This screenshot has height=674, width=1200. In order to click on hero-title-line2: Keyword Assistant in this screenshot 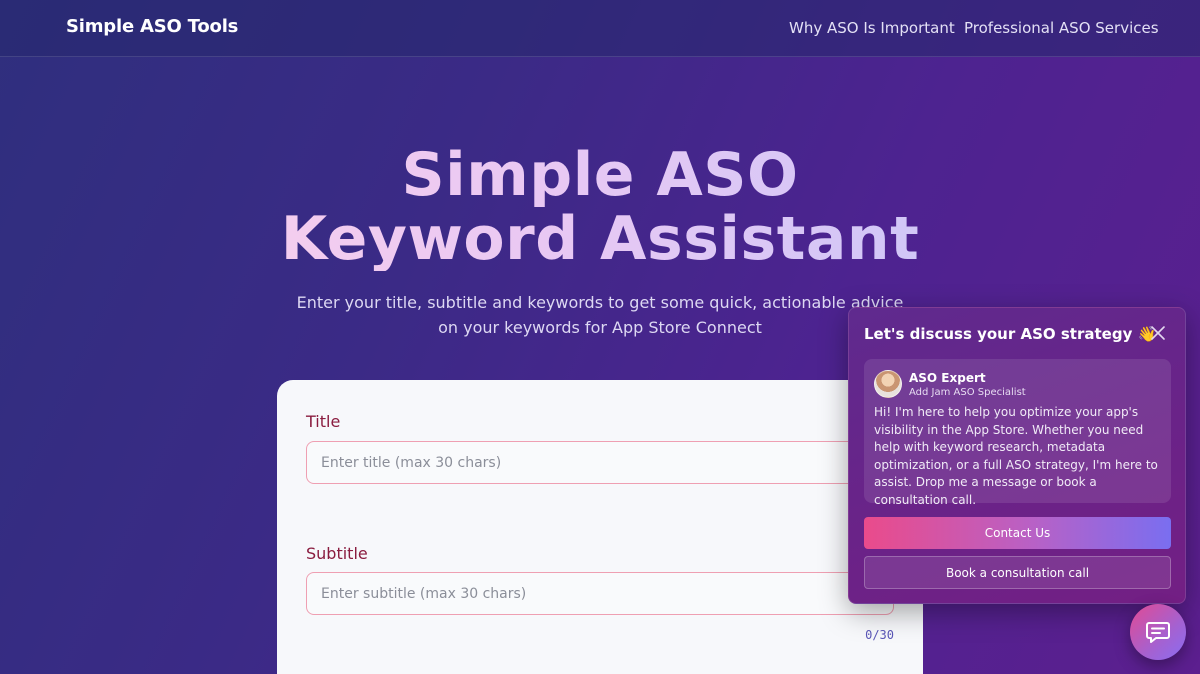, I will do `click(600, 239)`.